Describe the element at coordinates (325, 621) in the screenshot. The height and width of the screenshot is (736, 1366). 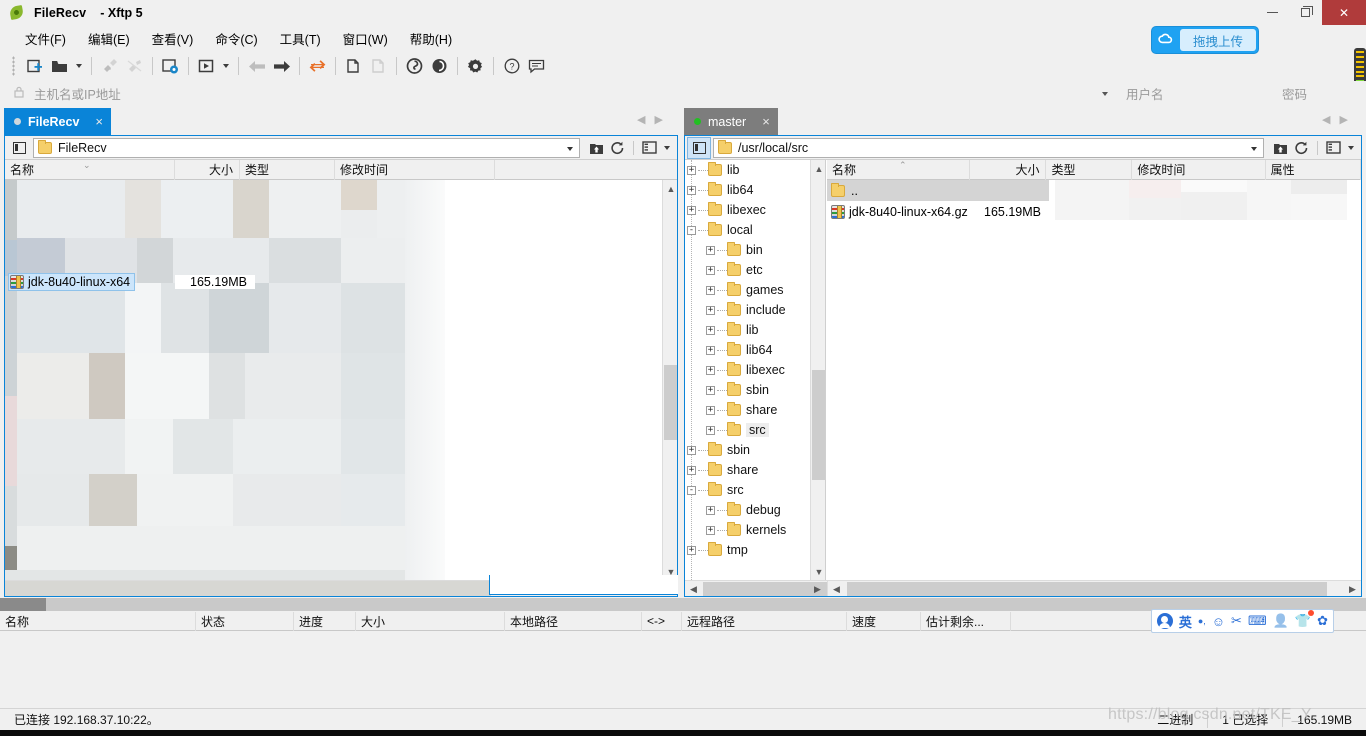
I see `transfer-col-progress: 进度` at that location.